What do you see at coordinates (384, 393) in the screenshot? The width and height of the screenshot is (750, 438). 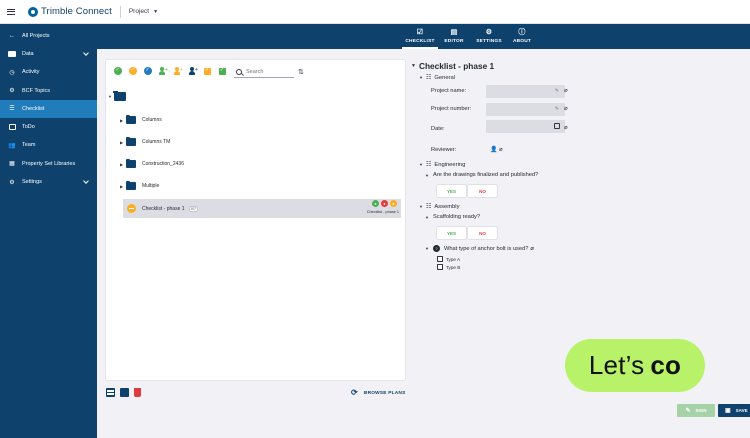 I see `browse-plans-label: BROWSE PLANS` at bounding box center [384, 393].